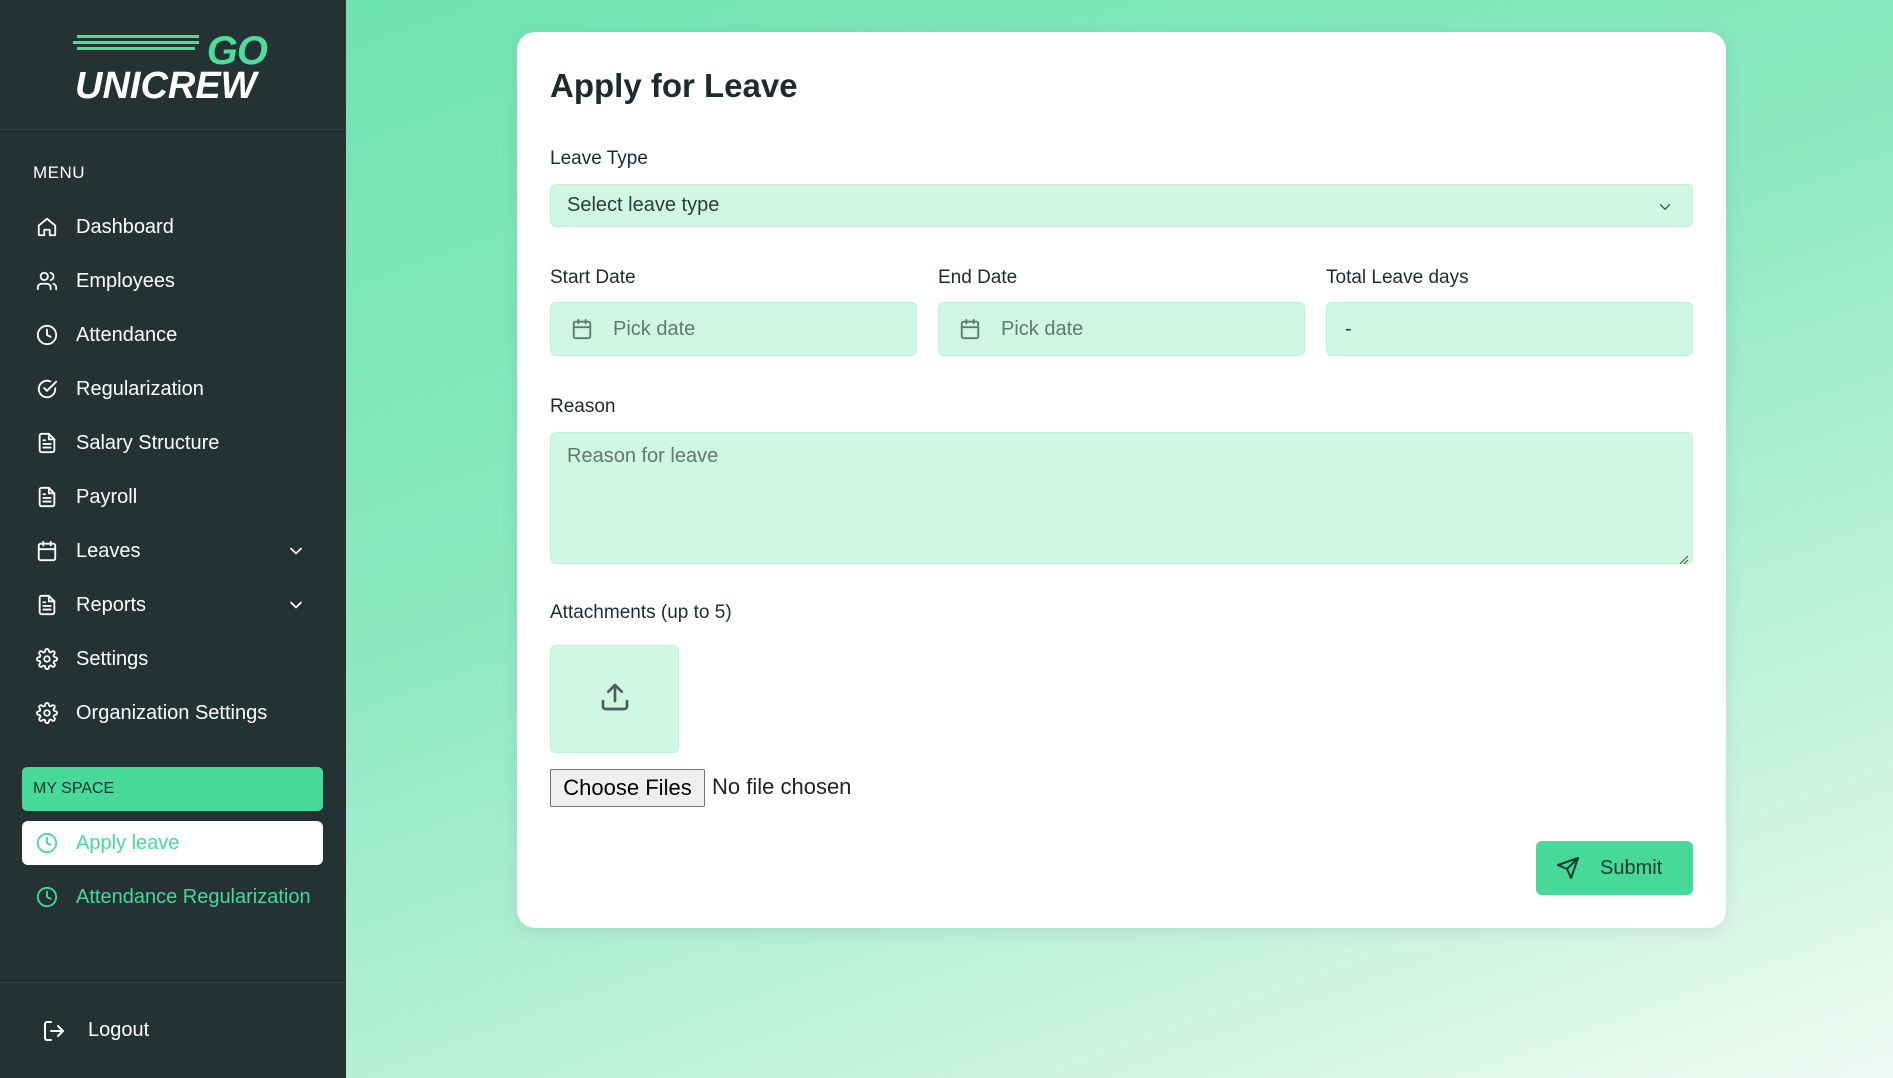 The height and width of the screenshot is (1078, 1893). I want to click on start-date-picker: Pick date, so click(733, 329).